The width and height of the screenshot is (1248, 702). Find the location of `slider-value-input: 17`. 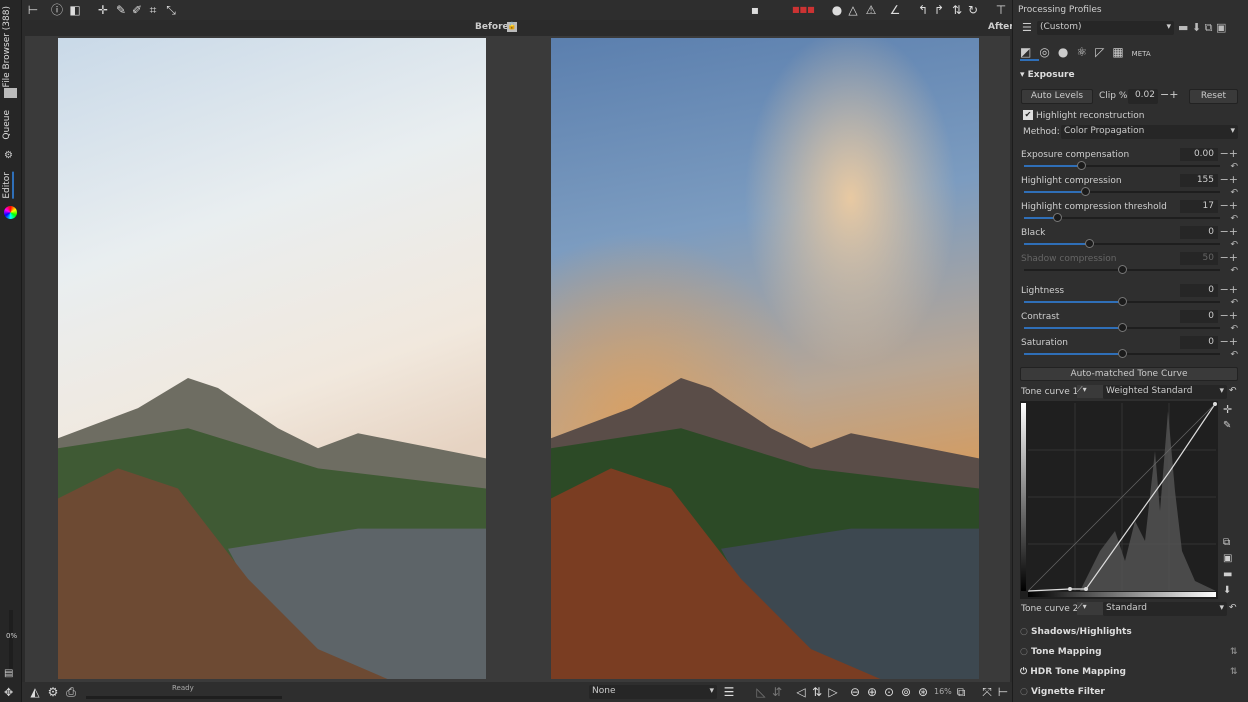

slider-value-input: 17 is located at coordinates (1199, 206).